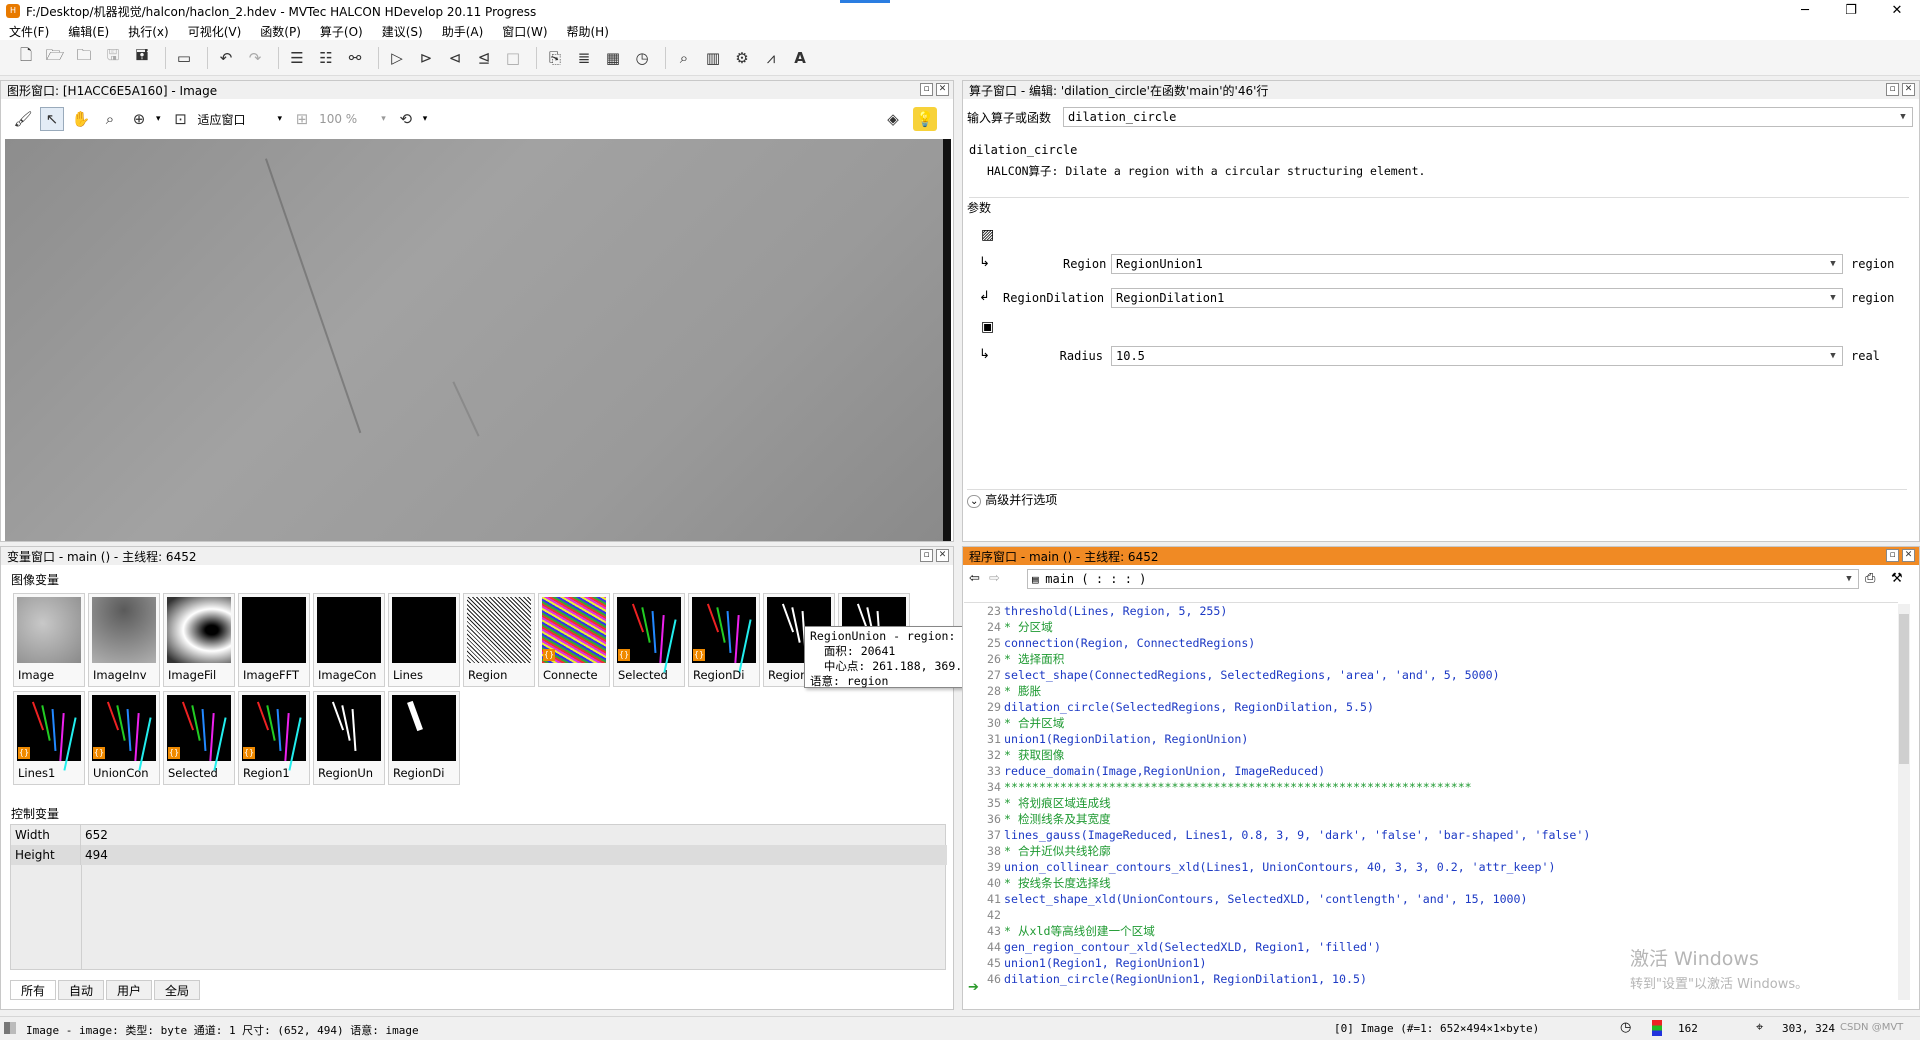  I want to click on thumbnail-regiondi: {} RegionDi, so click(724, 640).